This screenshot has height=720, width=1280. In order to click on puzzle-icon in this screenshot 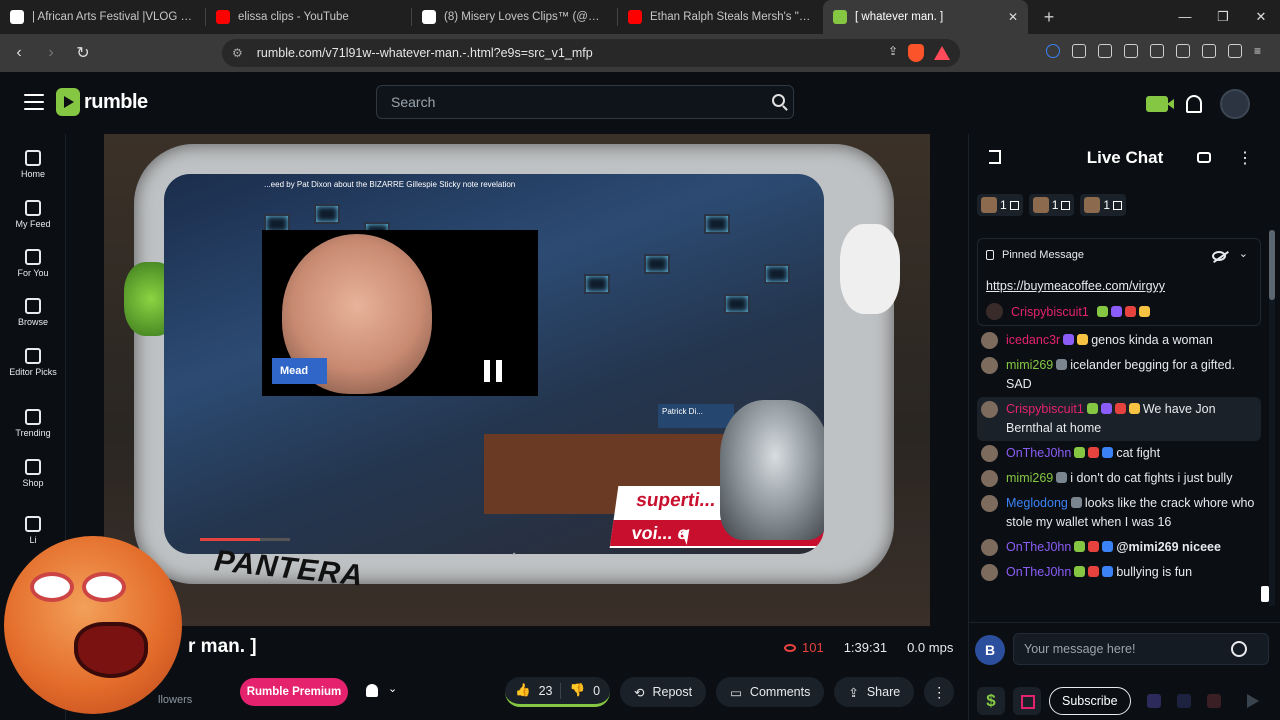, I will do `click(1079, 51)`.